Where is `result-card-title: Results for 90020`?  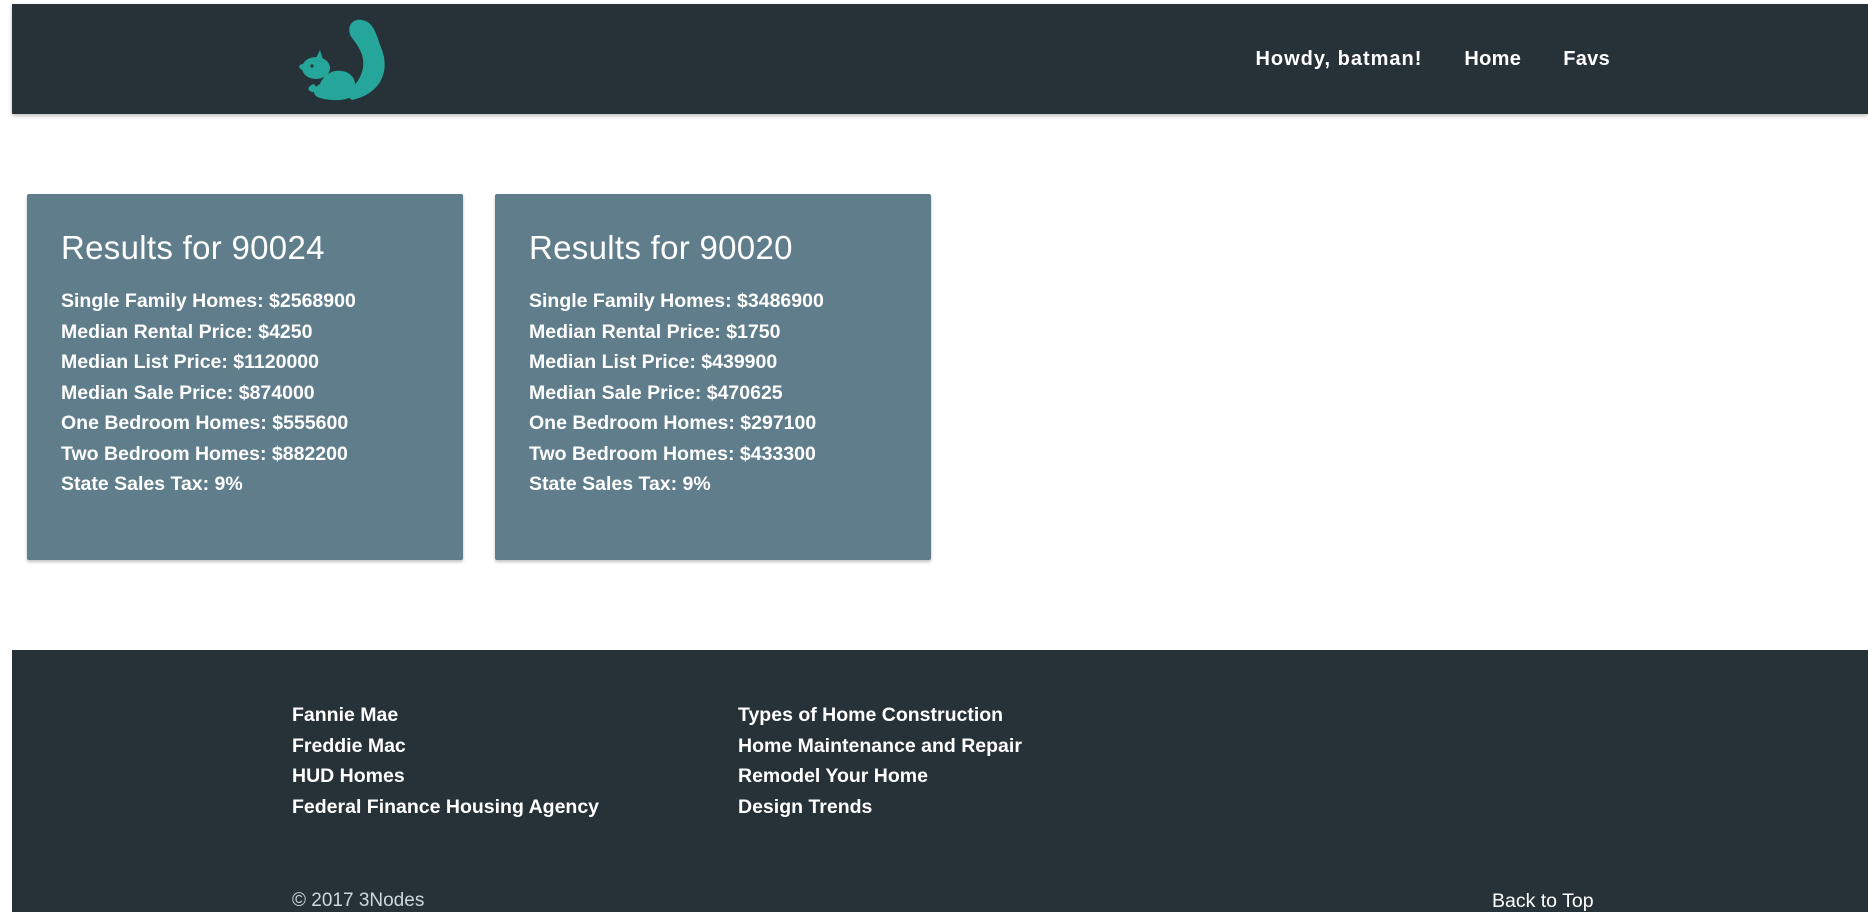
result-card-title: Results for 90020 is located at coordinates (661, 247).